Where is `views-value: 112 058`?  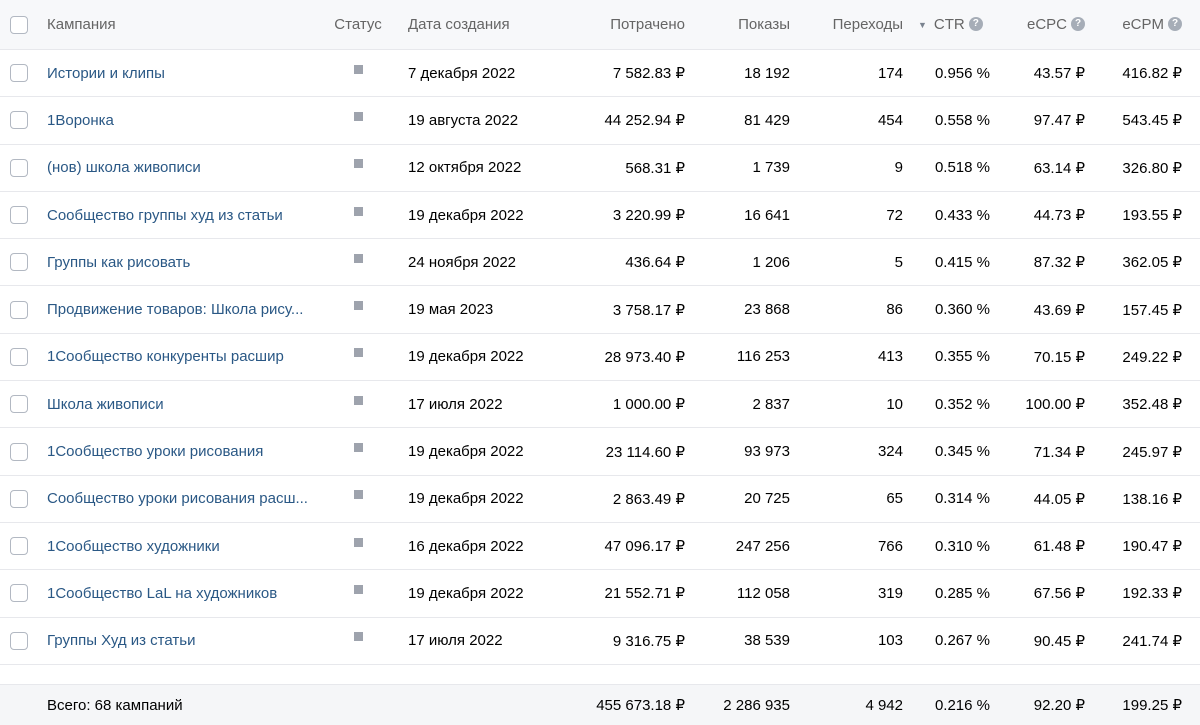
views-value: 112 058 is located at coordinates (763, 593).